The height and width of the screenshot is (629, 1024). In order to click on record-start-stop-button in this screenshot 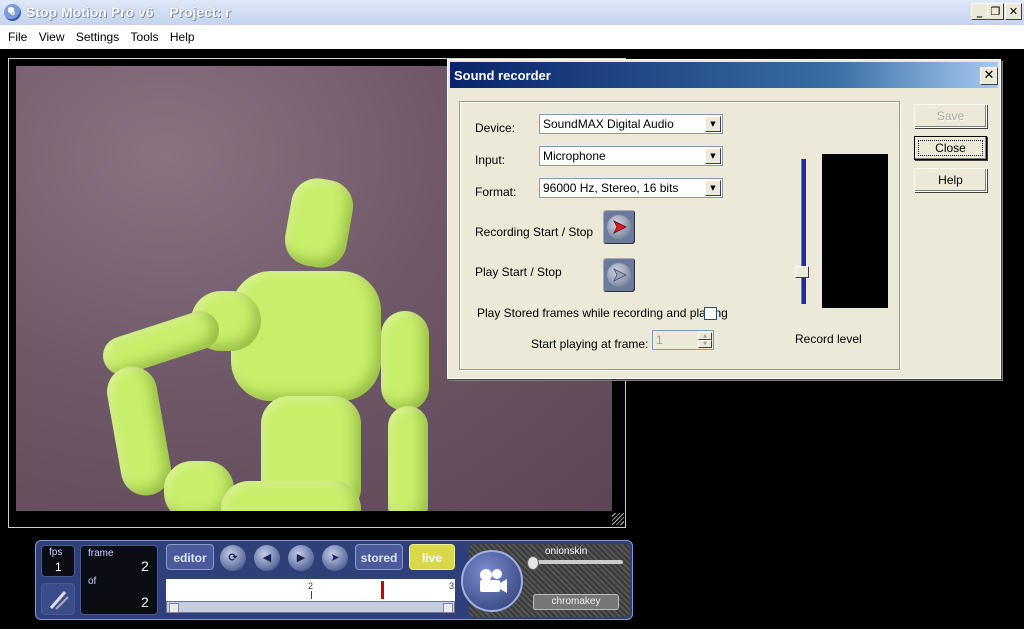, I will do `click(619, 227)`.